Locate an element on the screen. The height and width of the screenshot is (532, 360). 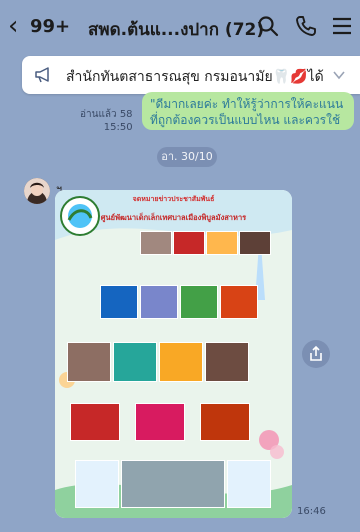
message-time: 16:46 is located at coordinates (311, 511).